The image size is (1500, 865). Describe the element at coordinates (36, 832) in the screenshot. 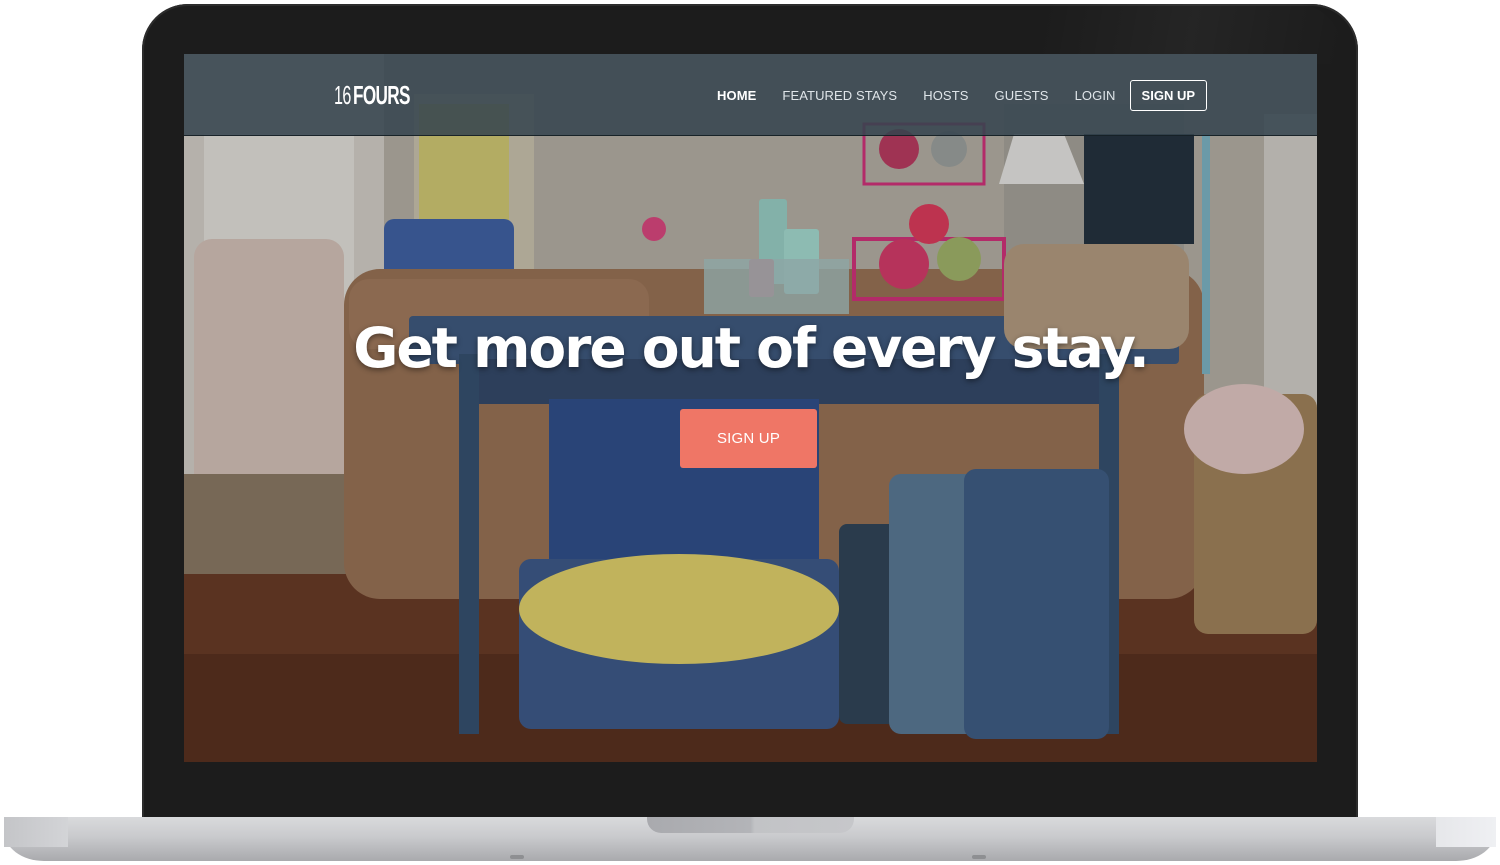

I see `laptop-base-edge-left` at that location.